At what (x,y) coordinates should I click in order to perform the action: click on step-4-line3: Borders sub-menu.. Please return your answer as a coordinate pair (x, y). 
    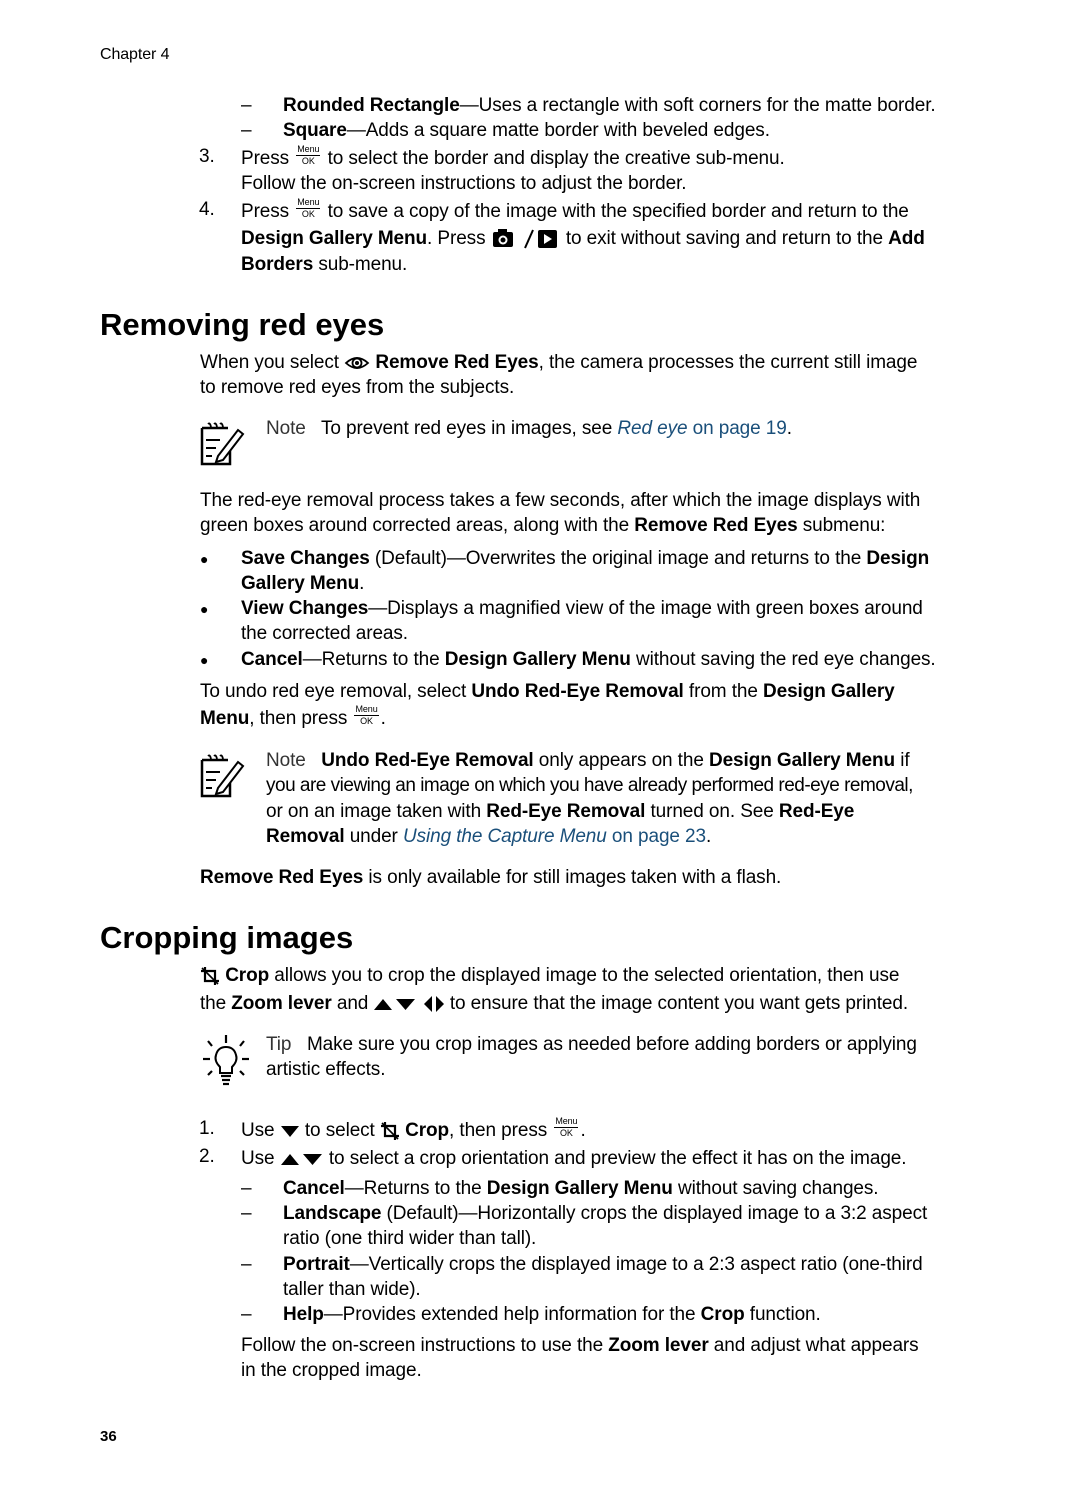
    Looking at the image, I should click on (324, 264).